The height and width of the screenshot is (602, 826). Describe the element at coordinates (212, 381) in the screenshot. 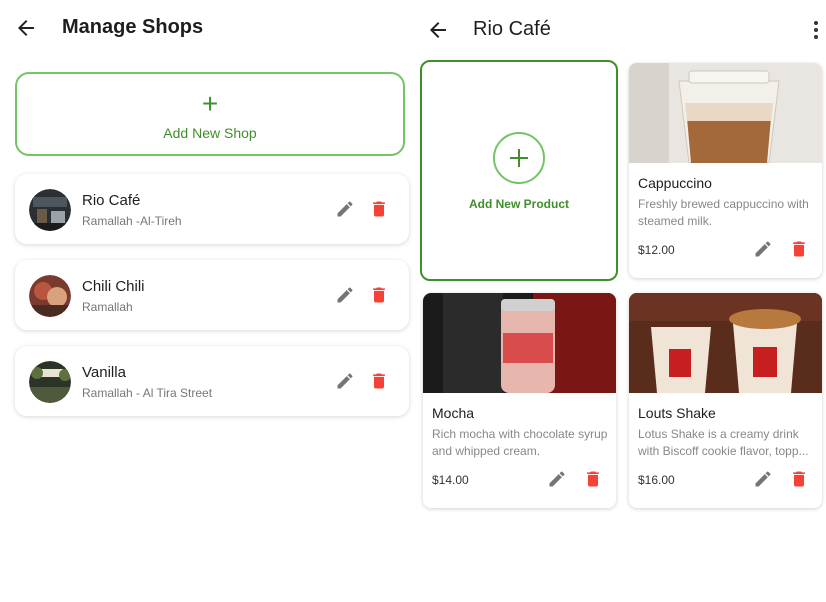

I see `shop-card: Vanilla Ramallah - Al Tira Street` at that location.